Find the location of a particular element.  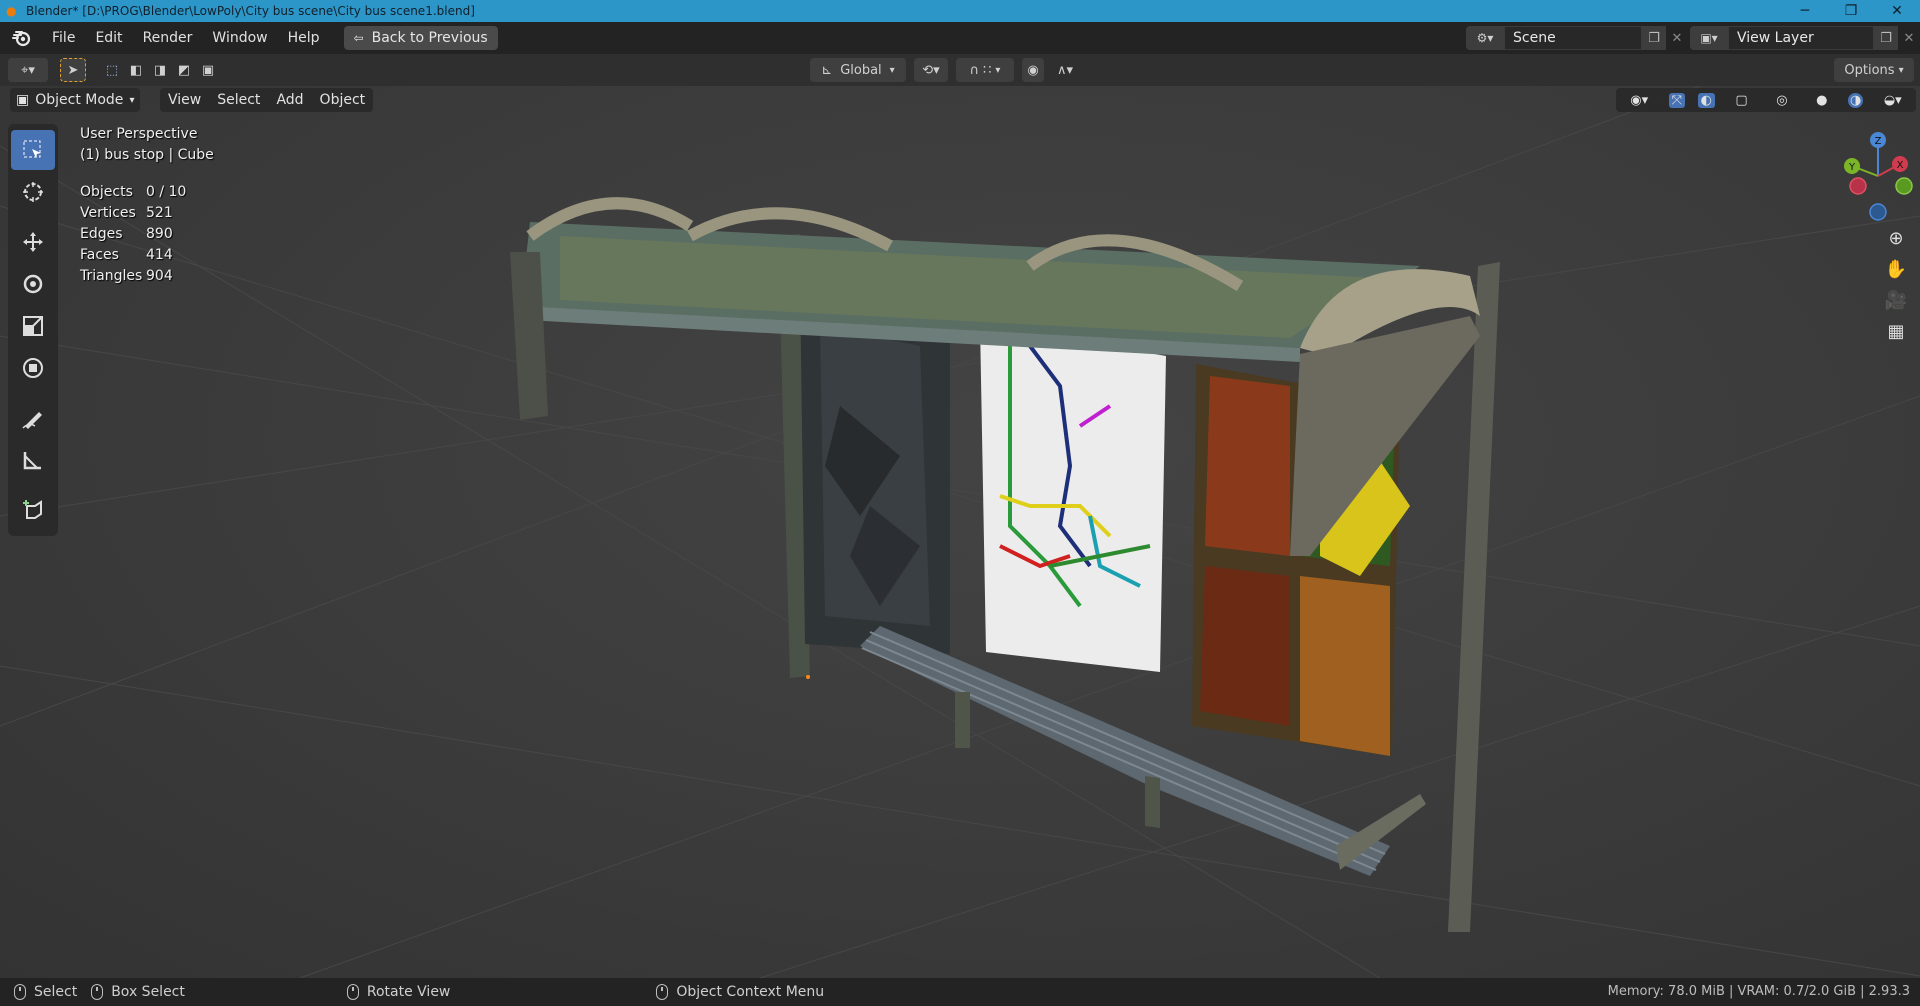

shading-controls: ◉▾ ⤧ ◐ ▢ ◎ ● ◑ ◒▾ is located at coordinates (1766, 100).